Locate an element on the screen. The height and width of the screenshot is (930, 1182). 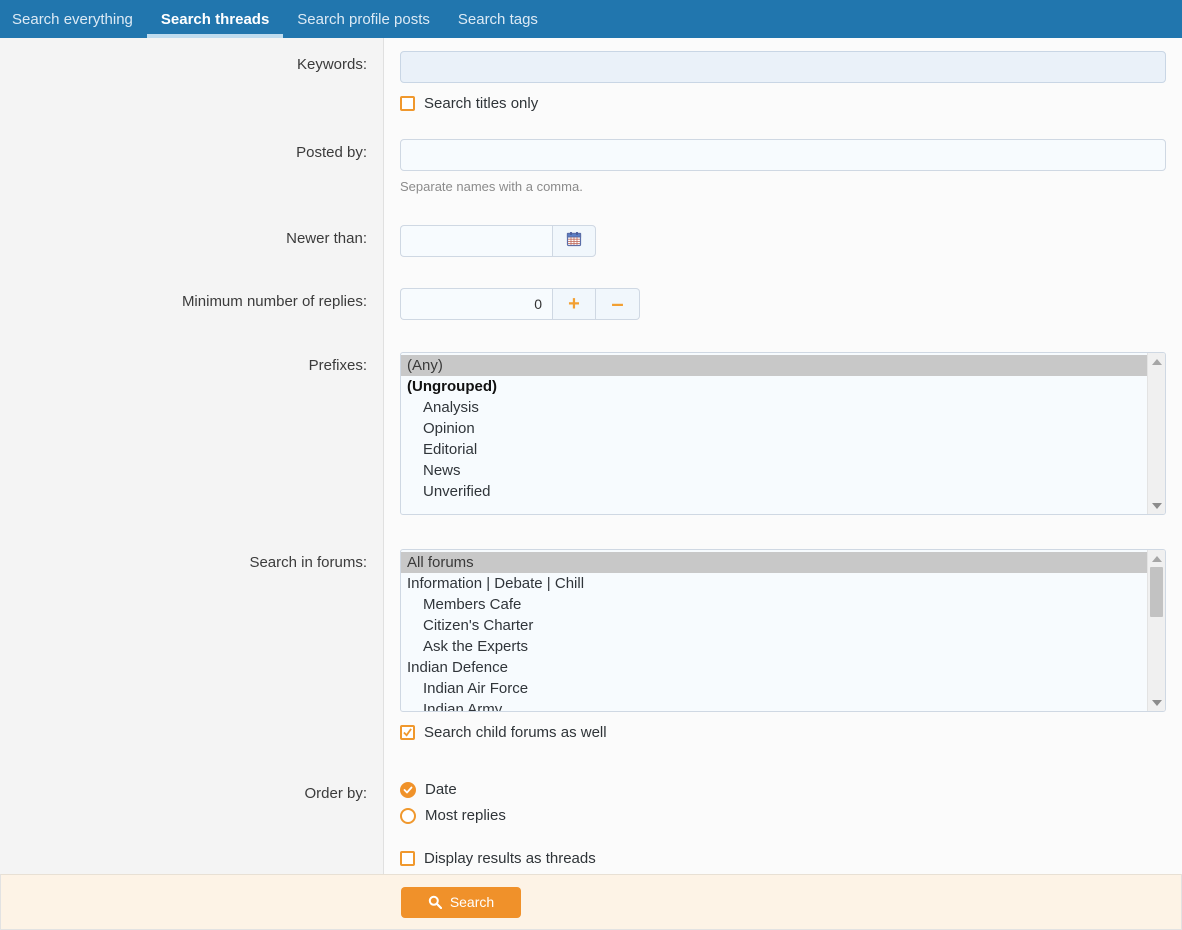
search-in-forums-label: Search in forums: is located at coordinates (308, 562).